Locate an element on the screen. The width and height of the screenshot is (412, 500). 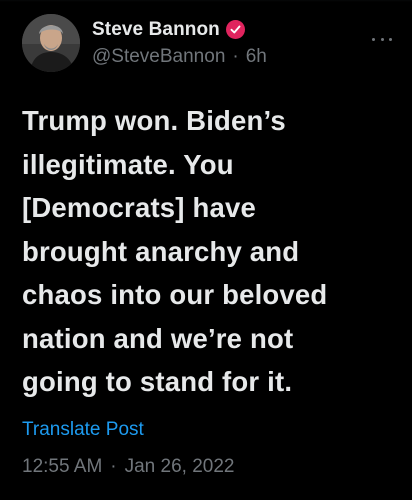
avatar-image is located at coordinates (51, 43).